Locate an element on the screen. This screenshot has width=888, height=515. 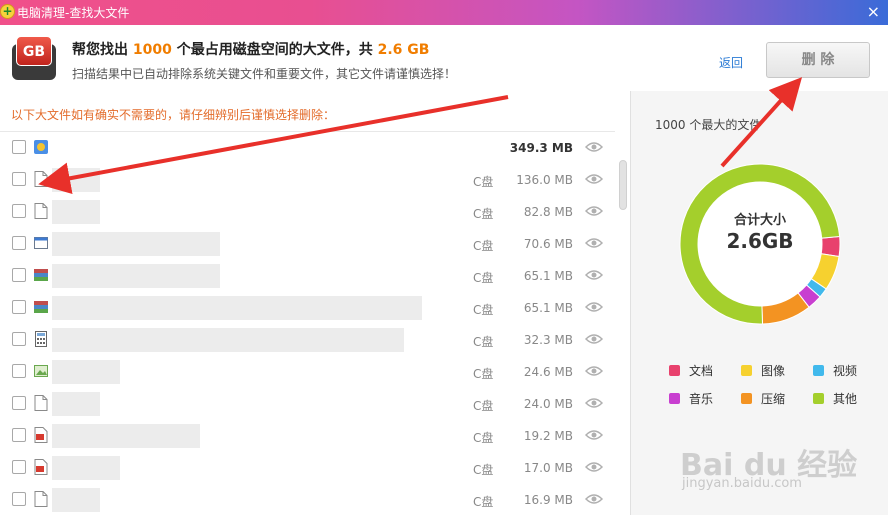
watermark-url: jingyan.baidu.com is located at coordinates (742, 483).